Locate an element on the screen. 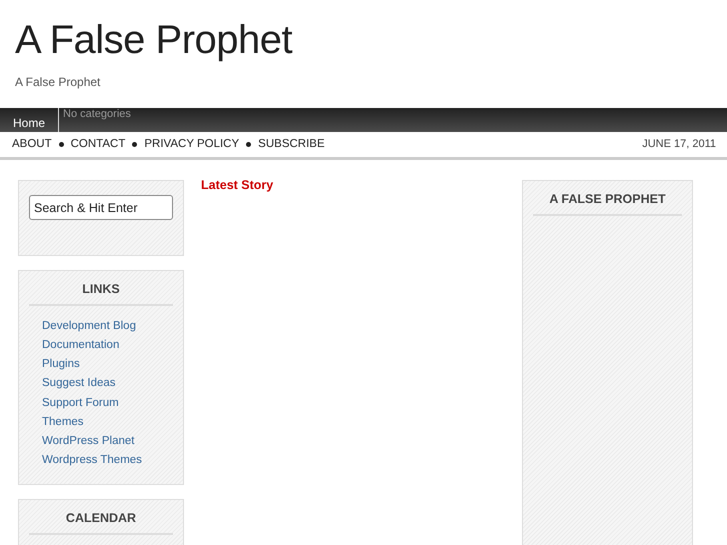 This screenshot has width=727, height=545. sidebar-link: Support Forum is located at coordinates (80, 402).